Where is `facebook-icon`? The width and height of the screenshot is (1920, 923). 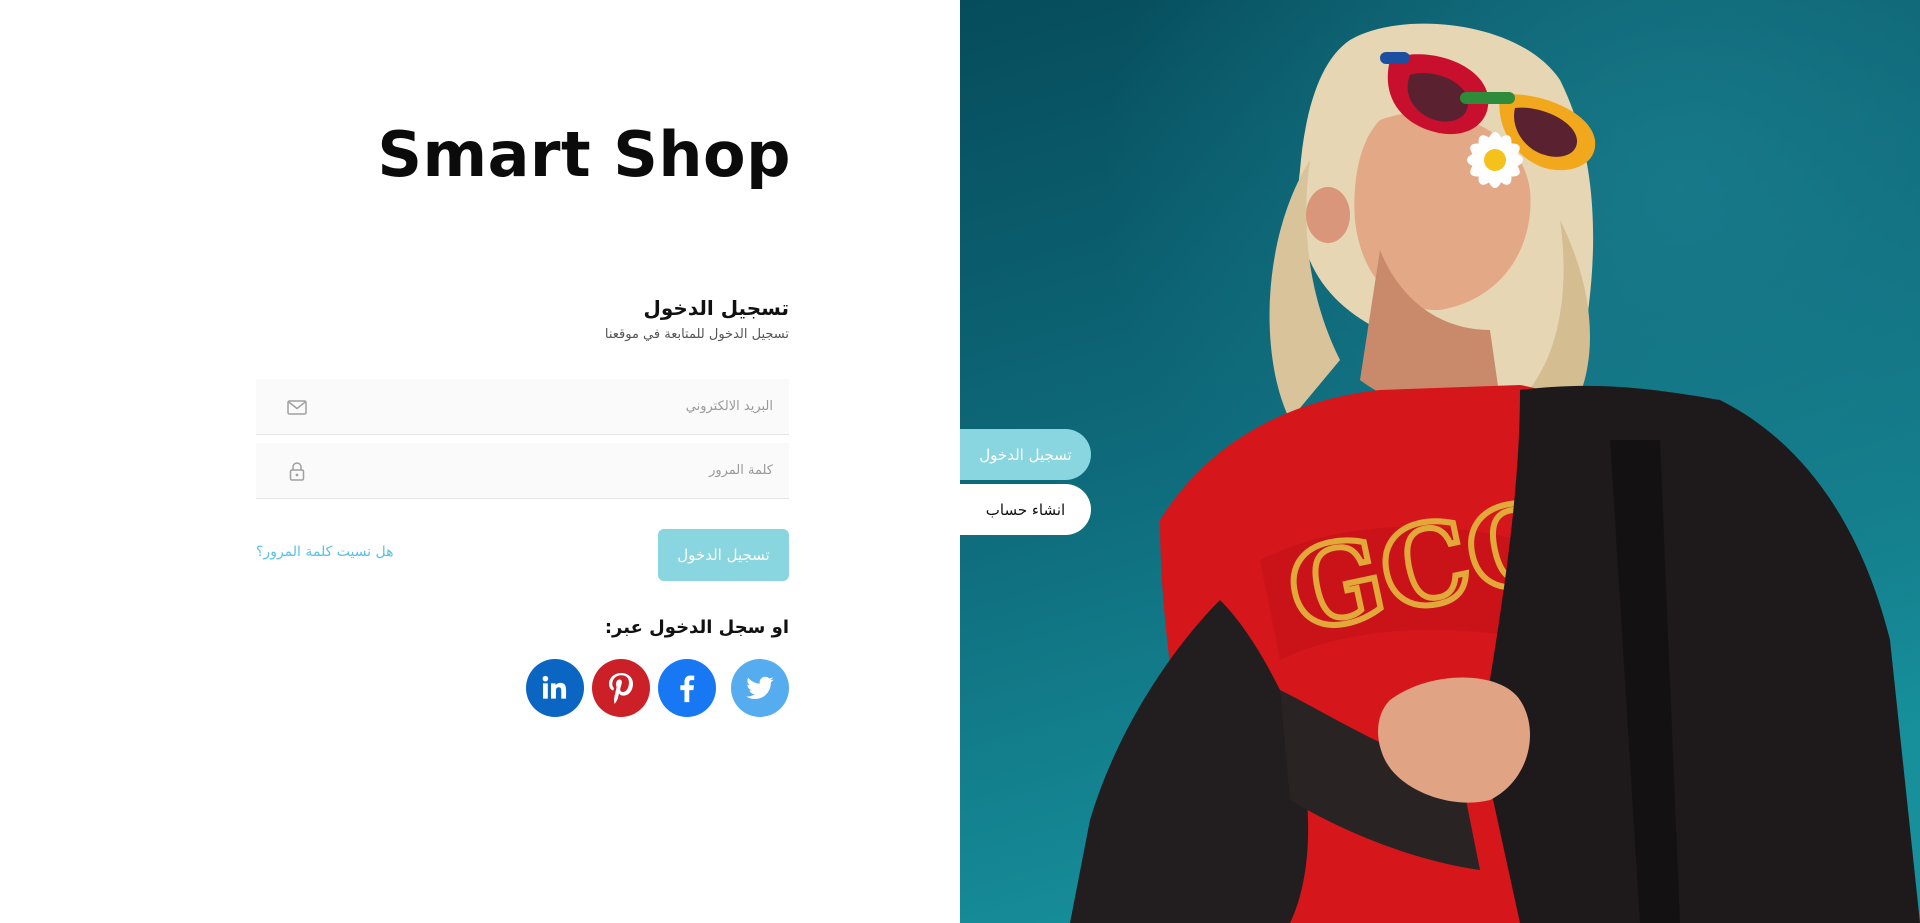
facebook-icon is located at coordinates (687, 689).